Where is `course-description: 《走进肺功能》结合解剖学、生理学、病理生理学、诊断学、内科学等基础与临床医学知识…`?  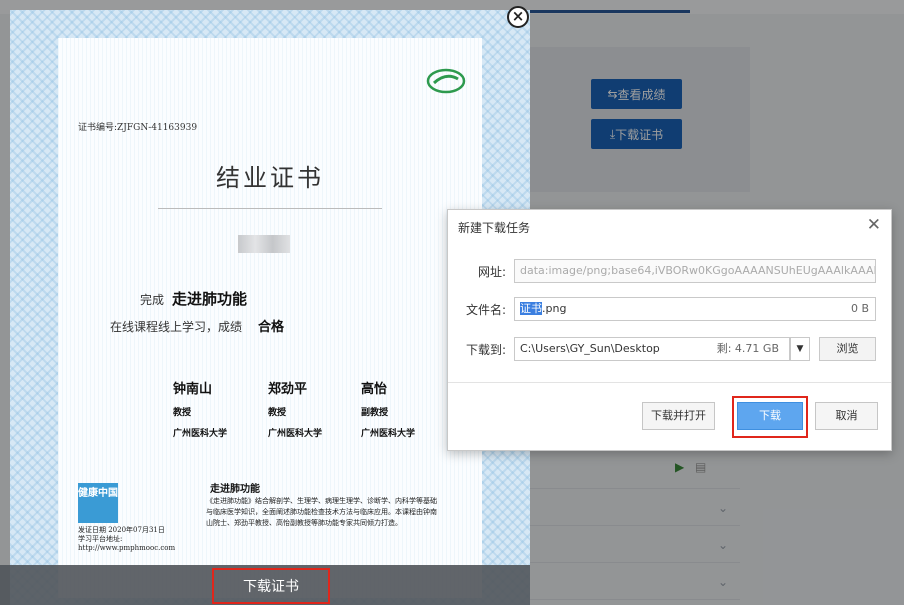
course-description: 《走进肺功能》结合解剖学、生理学、病理生理学、诊断学、内科学等基础与临床医学知识… is located at coordinates (321, 512).